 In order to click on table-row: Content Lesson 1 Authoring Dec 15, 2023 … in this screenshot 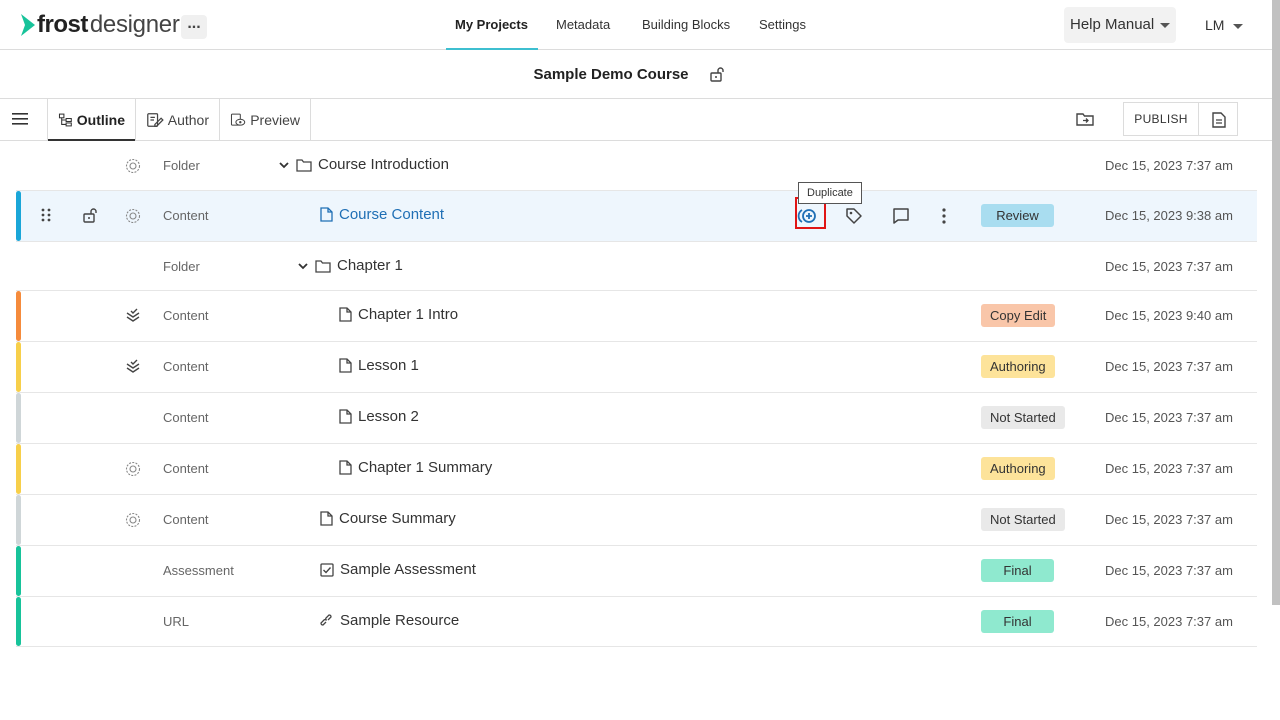, I will do `click(636, 367)`.